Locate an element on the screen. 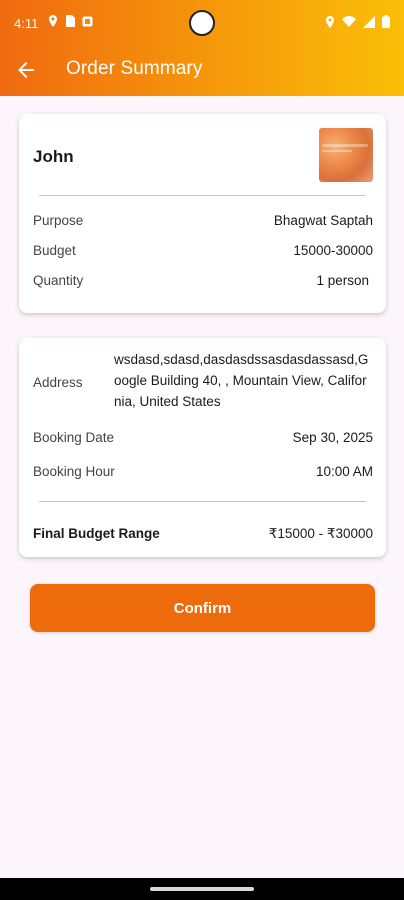 Image resolution: width=404 pixels, height=900 pixels. booking-date-value: Sep 30, 2025 is located at coordinates (332, 437).